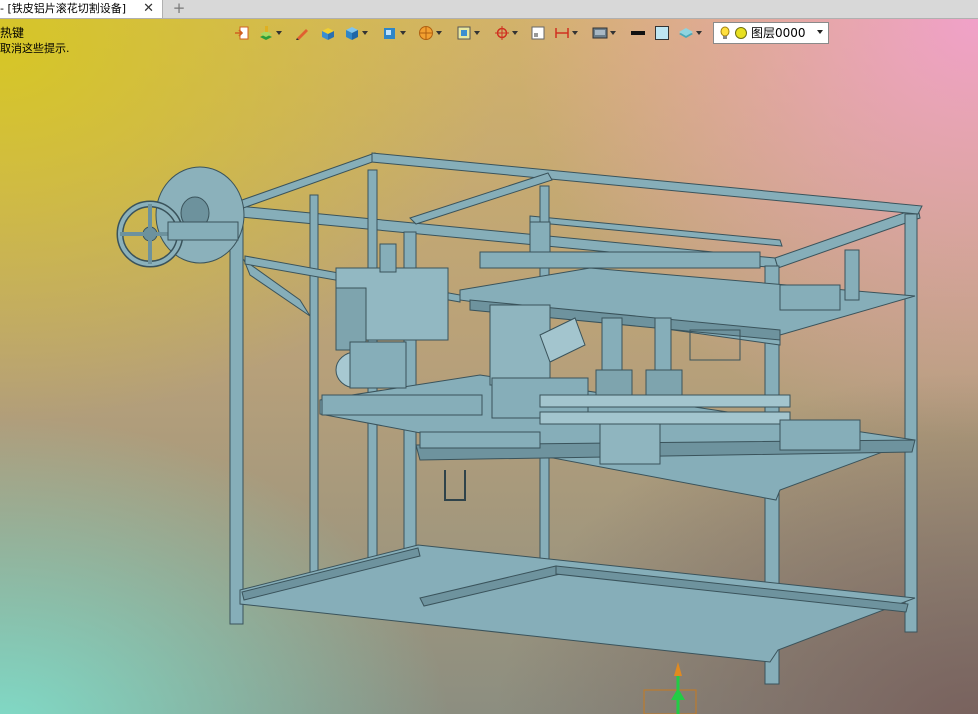 Image resolution: width=978 pixels, height=714 pixels. I want to click on solid-box-icon, so click(352, 33).